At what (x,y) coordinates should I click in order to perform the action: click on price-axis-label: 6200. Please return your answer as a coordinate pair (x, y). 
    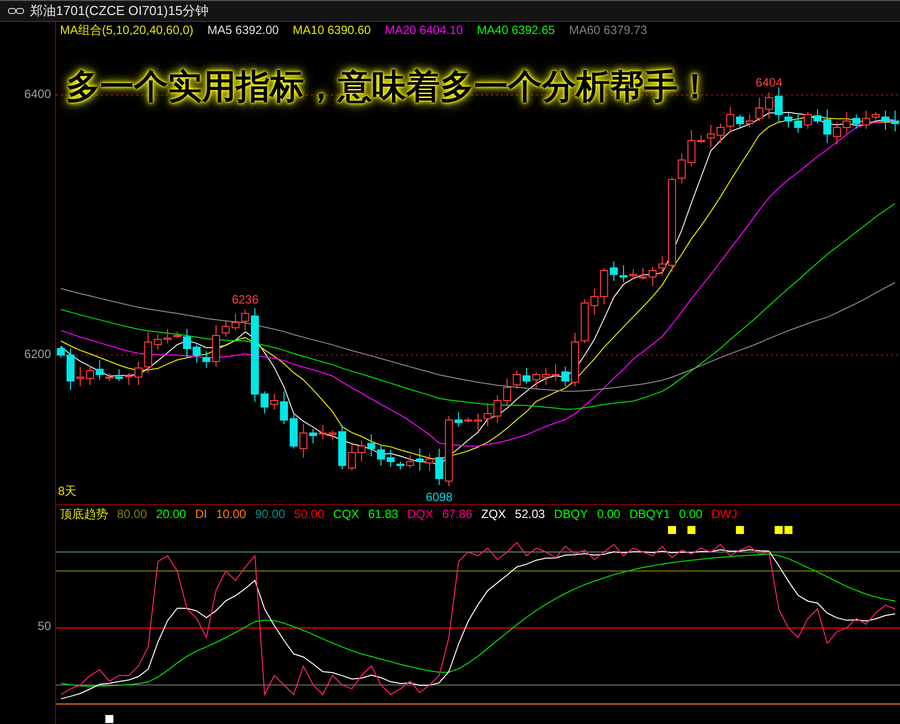
    Looking at the image, I should click on (37, 354).